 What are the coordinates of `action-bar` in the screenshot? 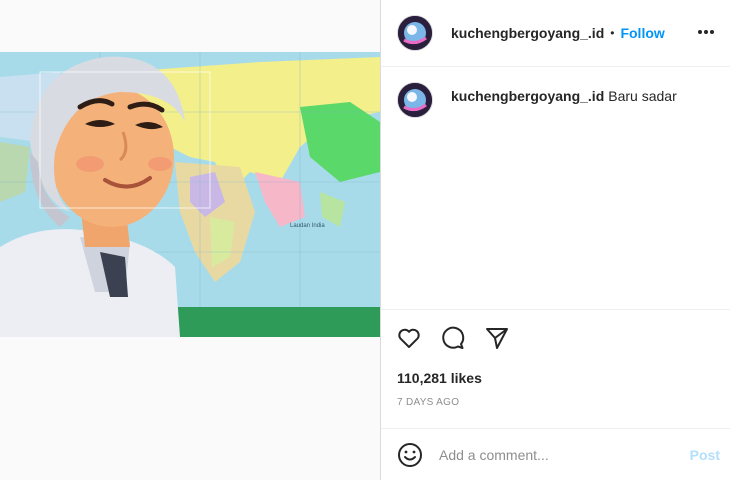 It's located at (453, 338).